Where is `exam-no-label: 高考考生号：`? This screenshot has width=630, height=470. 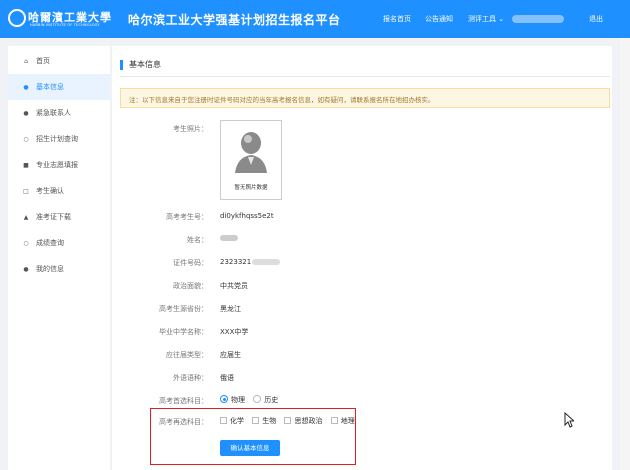 exam-no-label: 高考考生号： is located at coordinates (187, 217).